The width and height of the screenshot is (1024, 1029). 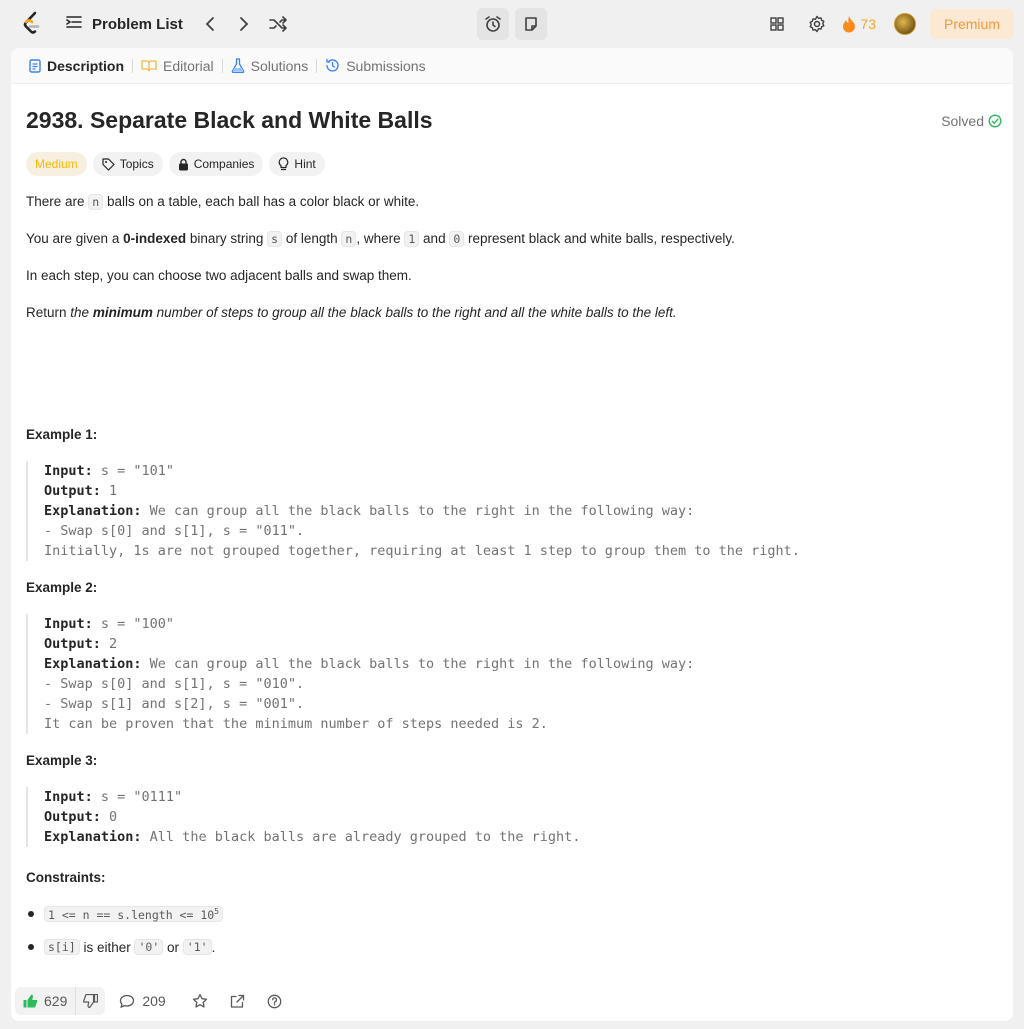 What do you see at coordinates (777, 24) in the screenshot?
I see `layout-button` at bounding box center [777, 24].